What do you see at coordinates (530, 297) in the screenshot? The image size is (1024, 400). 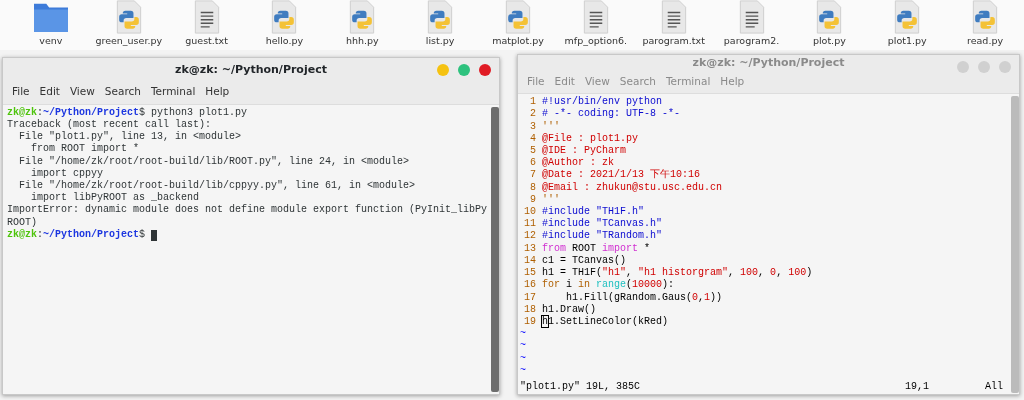 I see `line-number: 17` at bounding box center [530, 297].